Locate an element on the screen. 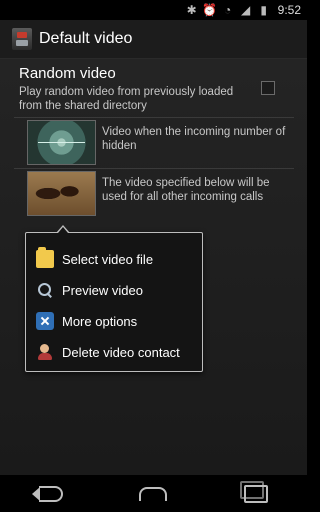 Image resolution: width=320 pixels, height=512 pixels. tools-icon is located at coordinates (45, 321).